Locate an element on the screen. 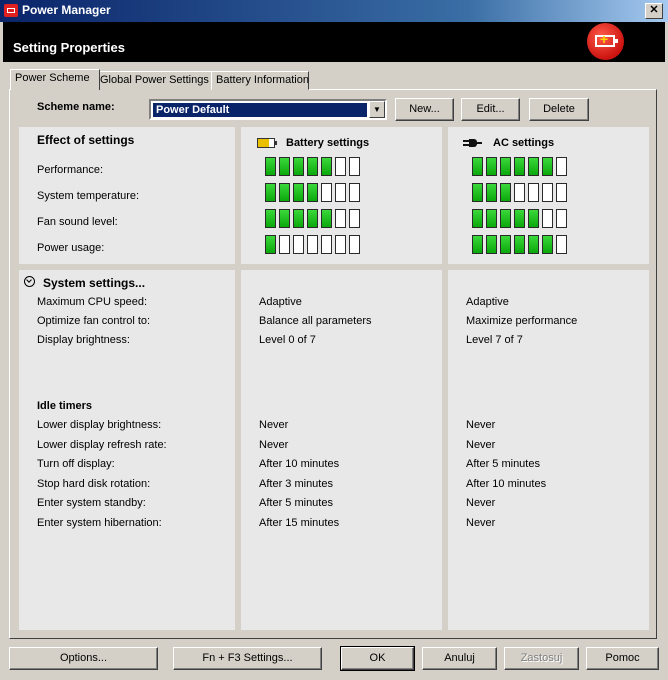 Image resolution: width=668 pixels, height=680 pixels. label-lower-brightness: Lower display brightness: is located at coordinates (99, 425).